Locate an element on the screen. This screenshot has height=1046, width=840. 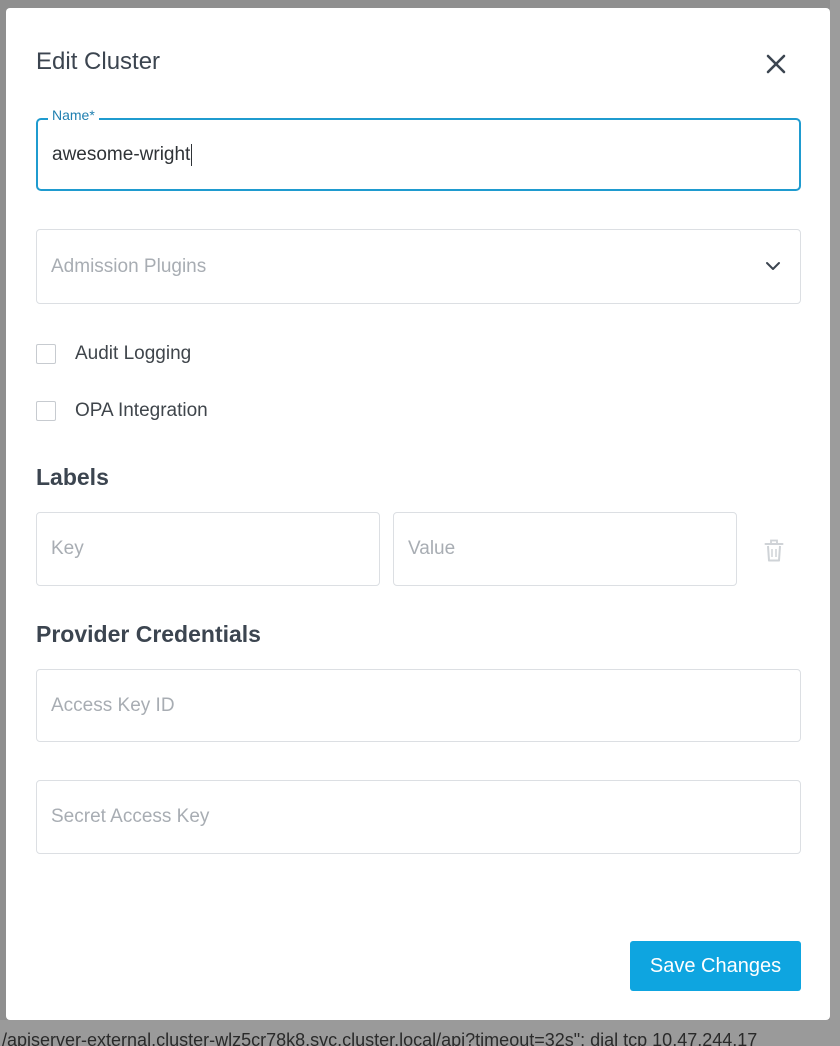
chevron-down-icon is located at coordinates (773, 266).